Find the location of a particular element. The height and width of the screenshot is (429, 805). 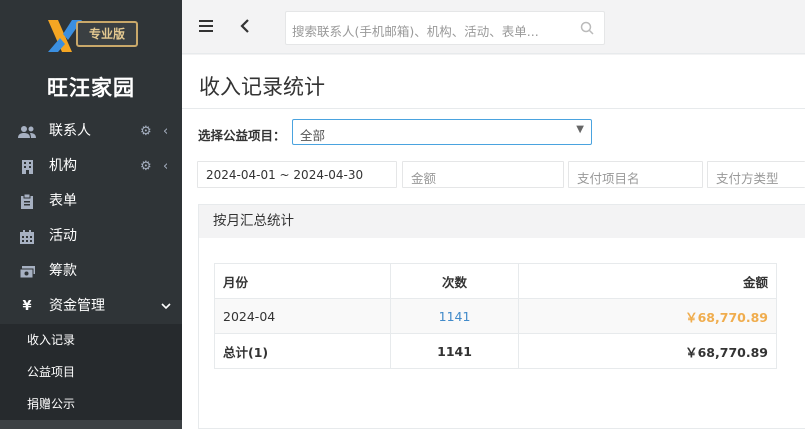

total-count: 1141 is located at coordinates (454, 351).